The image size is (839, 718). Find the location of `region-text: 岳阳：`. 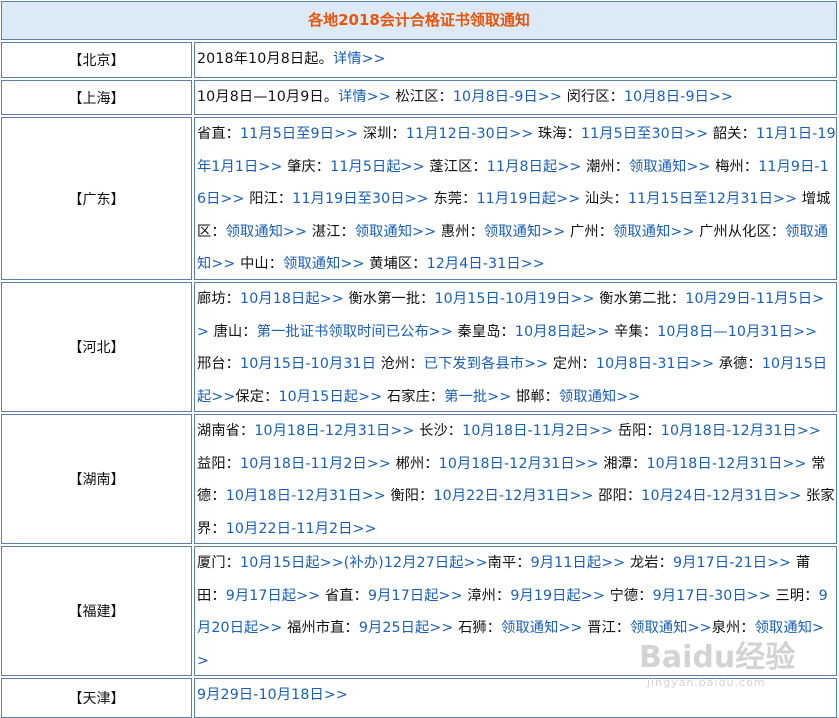

region-text: 岳阳： is located at coordinates (637, 431).